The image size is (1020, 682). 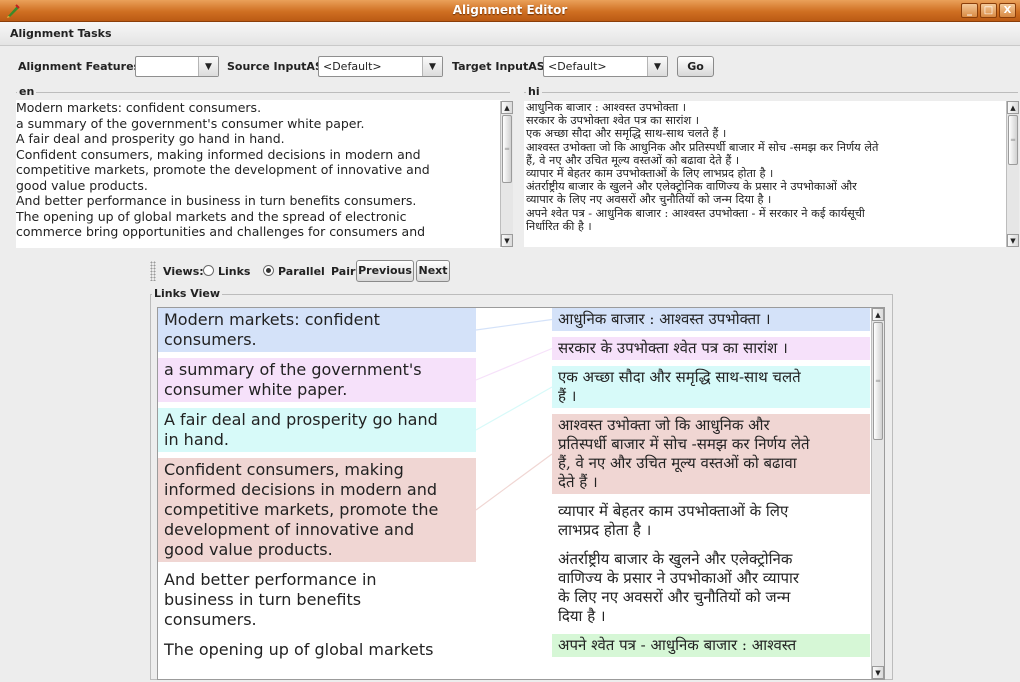 What do you see at coordinates (877, 493) in the screenshot?
I see `links-scrollbar: ▲ ═ ▼` at bounding box center [877, 493].